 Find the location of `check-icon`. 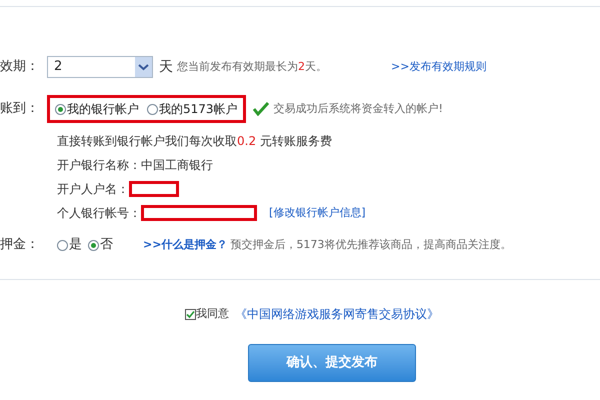

check-icon is located at coordinates (260, 109).